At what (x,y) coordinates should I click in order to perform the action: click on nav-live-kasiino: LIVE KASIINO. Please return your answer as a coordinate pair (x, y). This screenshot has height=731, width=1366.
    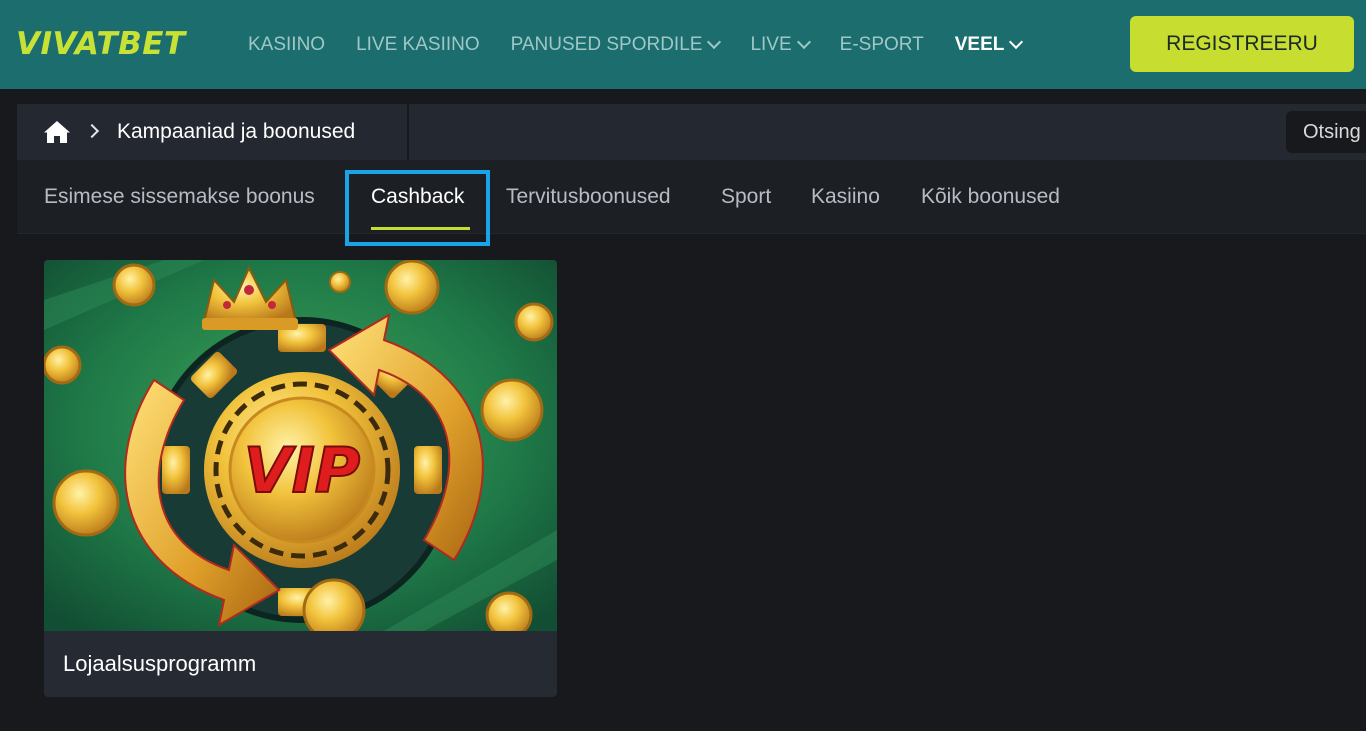
    Looking at the image, I should click on (418, 45).